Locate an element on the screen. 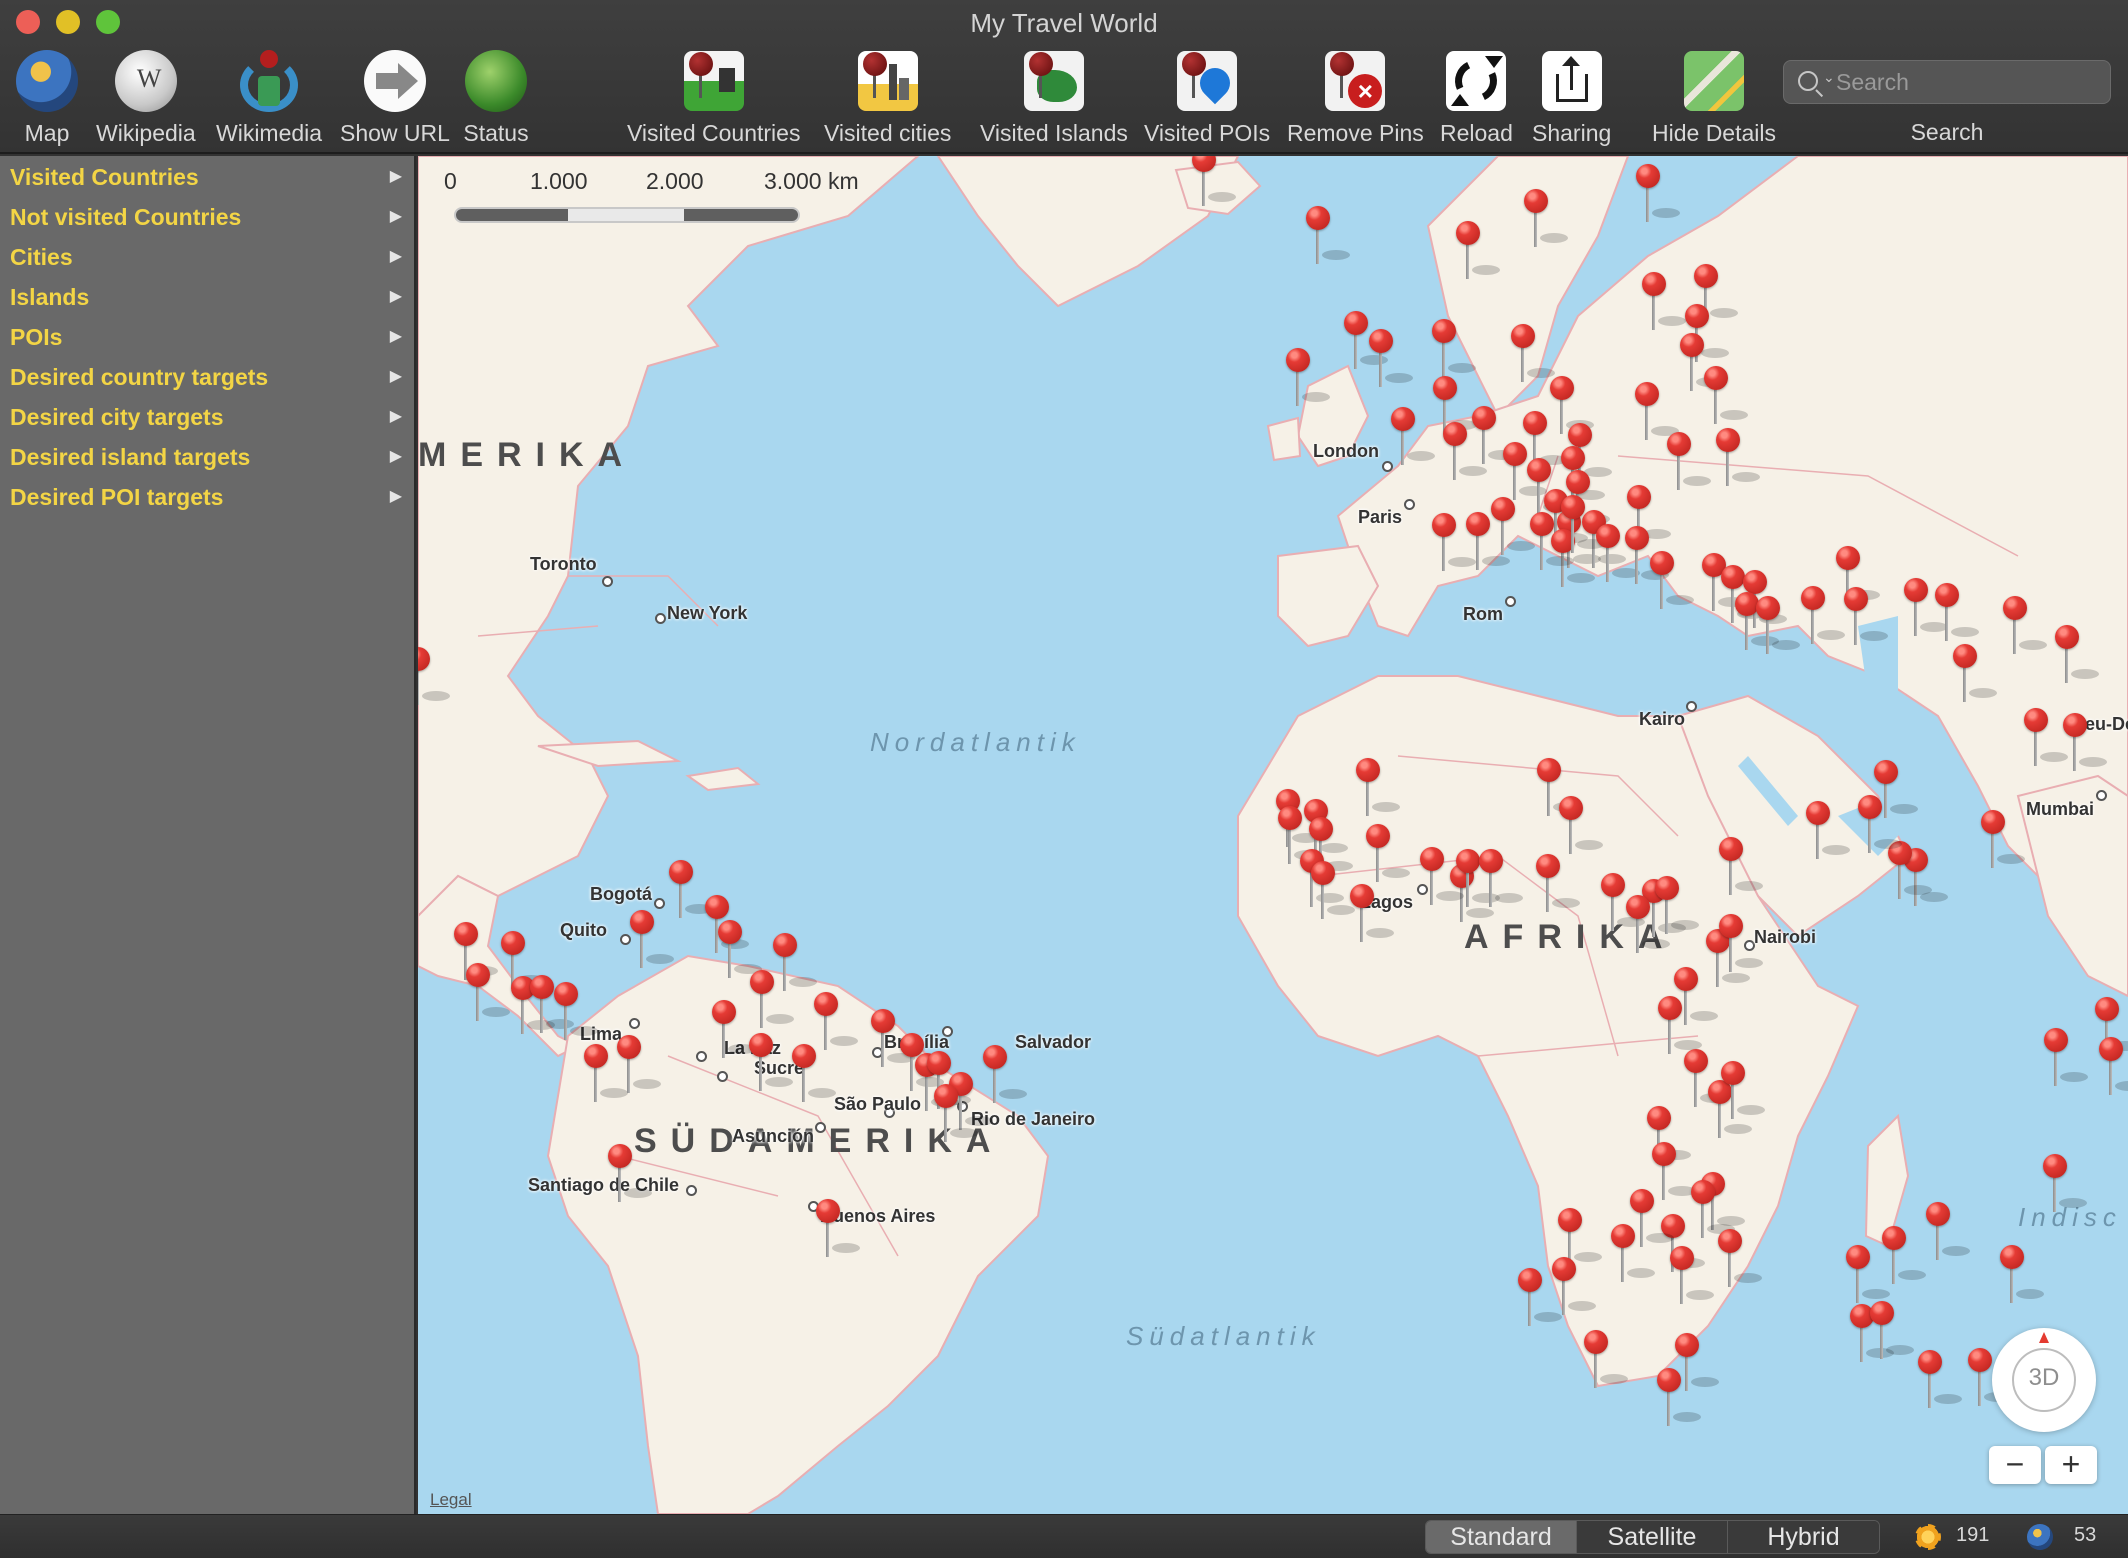 Image resolution: width=2128 pixels, height=1558 pixels. status-button: Status is located at coordinates (496, 98).